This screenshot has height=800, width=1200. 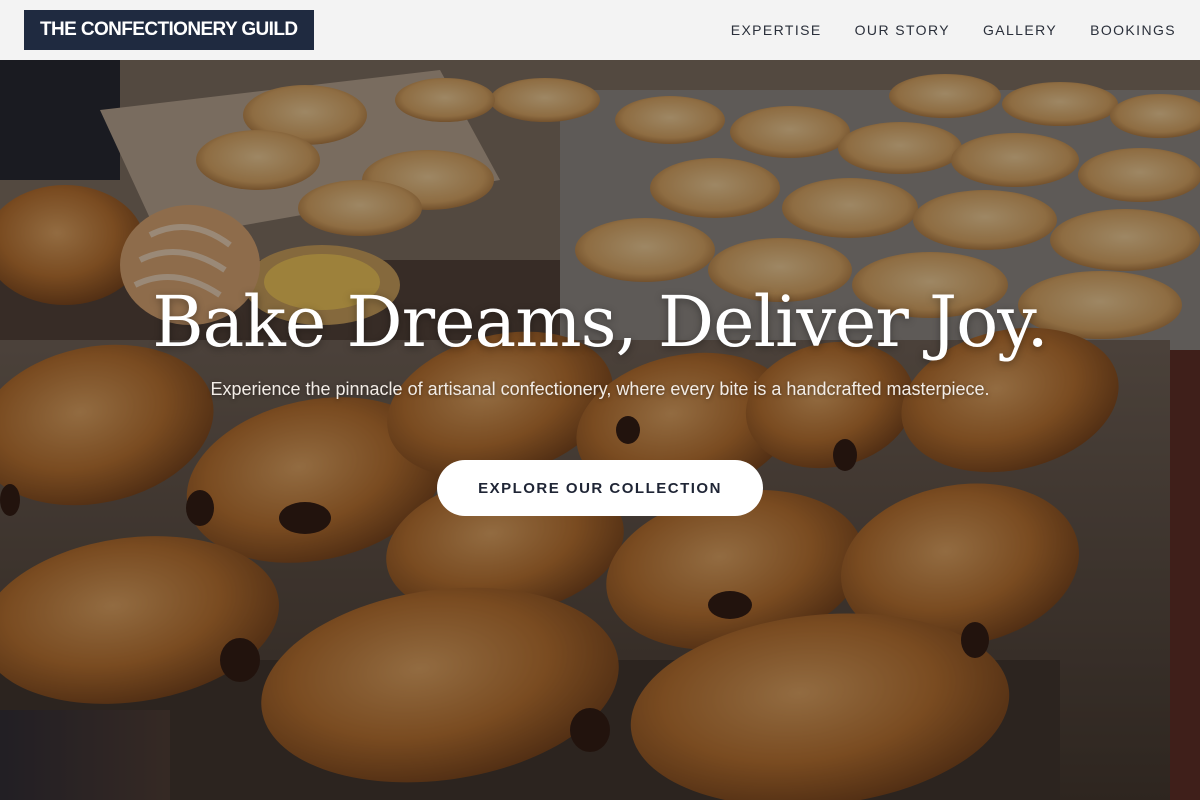 What do you see at coordinates (953, 30) in the screenshot?
I see `main-nav: EXPERTISE OUR STORY GALLERY BOOKINGS` at bounding box center [953, 30].